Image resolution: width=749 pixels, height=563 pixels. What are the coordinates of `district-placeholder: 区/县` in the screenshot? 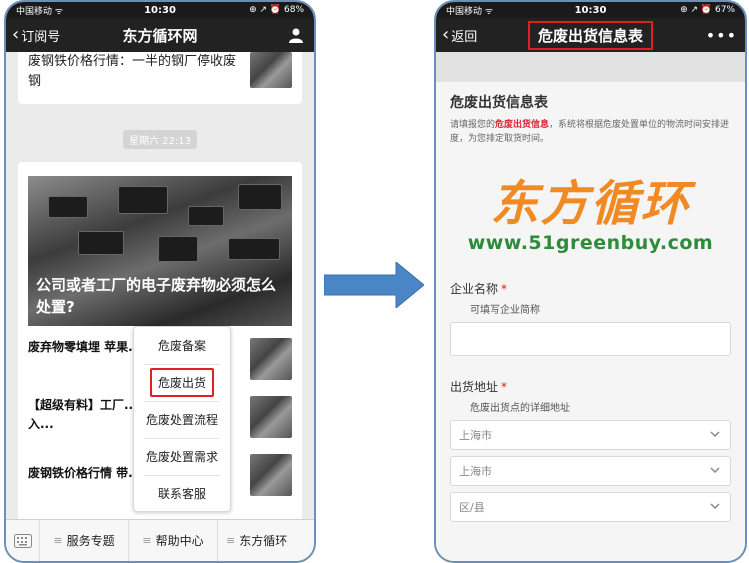 It's located at (472, 507).